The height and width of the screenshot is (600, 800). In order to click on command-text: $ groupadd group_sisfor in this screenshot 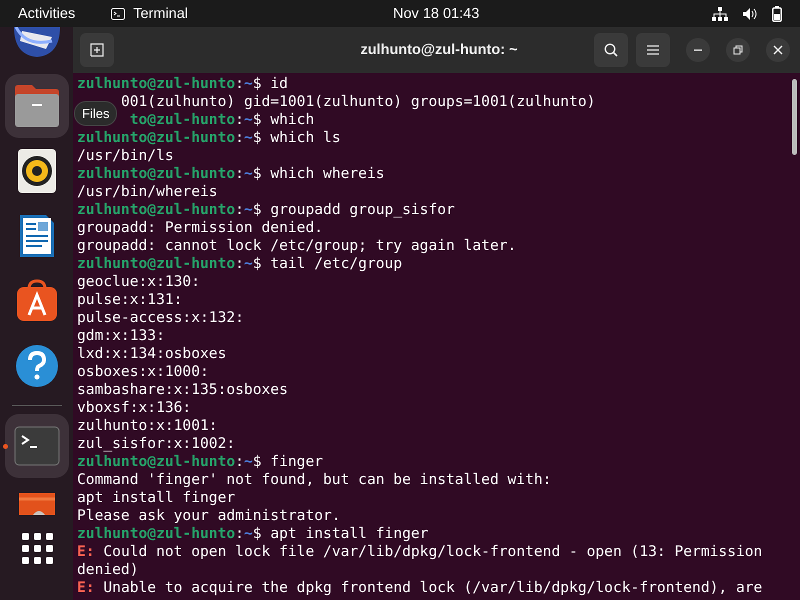, I will do `click(353, 209)`.